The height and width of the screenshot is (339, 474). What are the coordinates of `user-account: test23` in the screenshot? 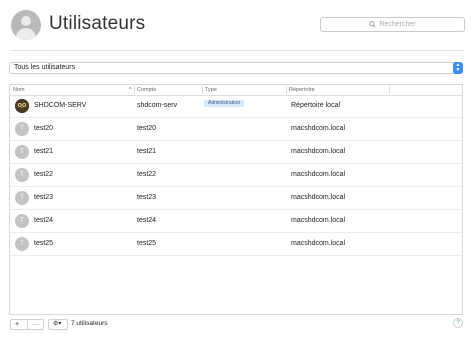 It's located at (147, 197).